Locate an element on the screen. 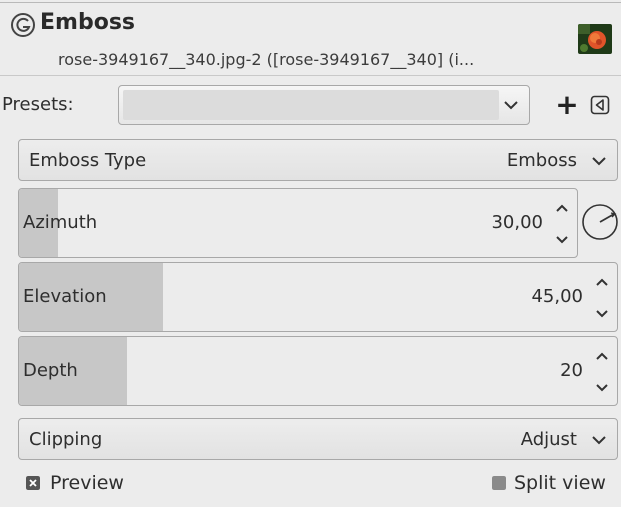  clipping-label: Clipping is located at coordinates (66, 439).